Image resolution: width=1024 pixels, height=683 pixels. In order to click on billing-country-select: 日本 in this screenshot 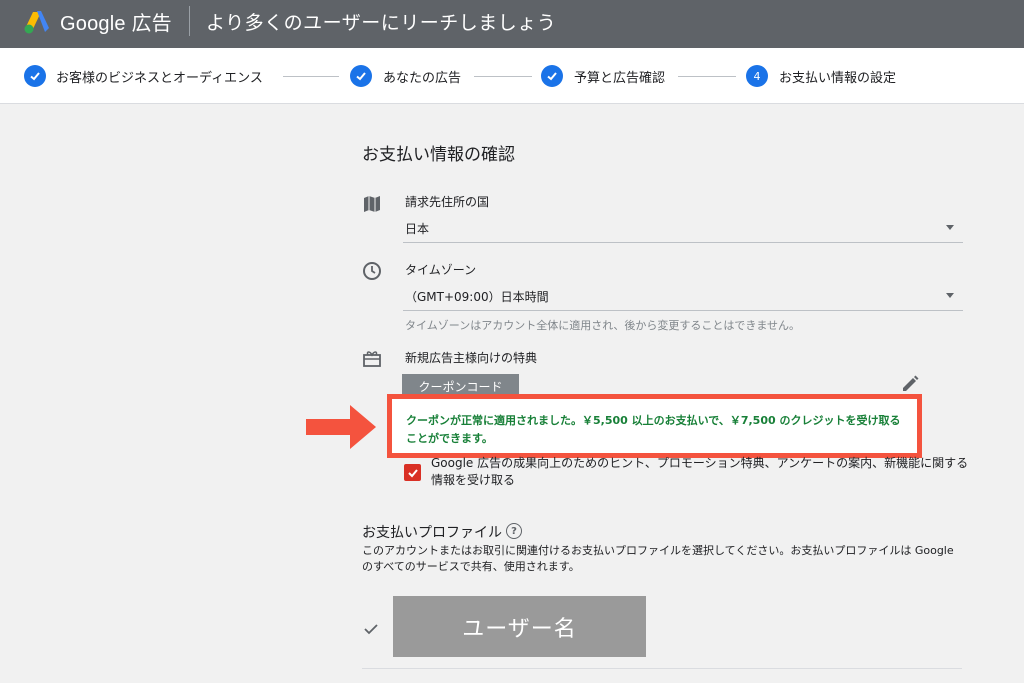, I will do `click(417, 228)`.